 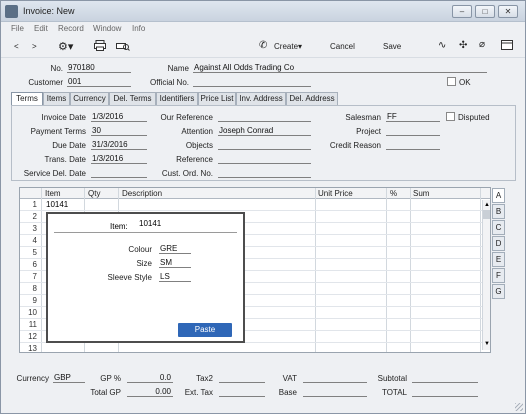 I want to click on invoice-date-label: Invoice Date, so click(x=63, y=117).